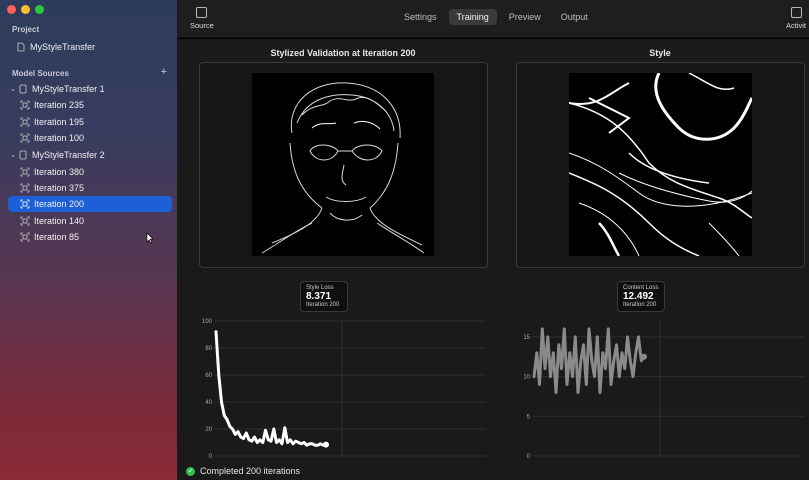 Image resolution: width=809 pixels, height=480 pixels. I want to click on item-label: Iteration 380, so click(59, 172).